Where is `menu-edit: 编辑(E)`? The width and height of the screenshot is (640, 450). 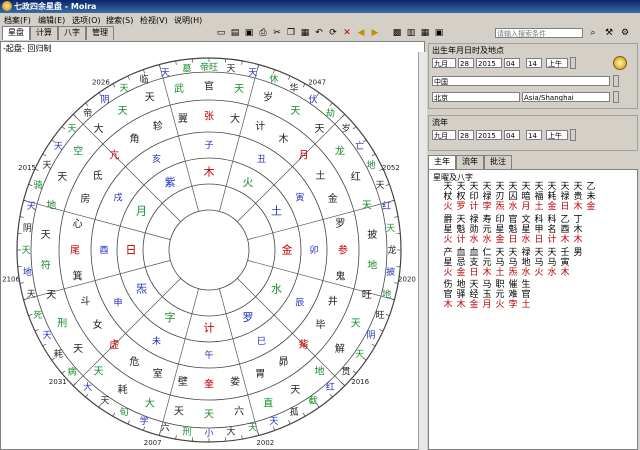
menu-edit: 编辑(E) is located at coordinates (51, 20).